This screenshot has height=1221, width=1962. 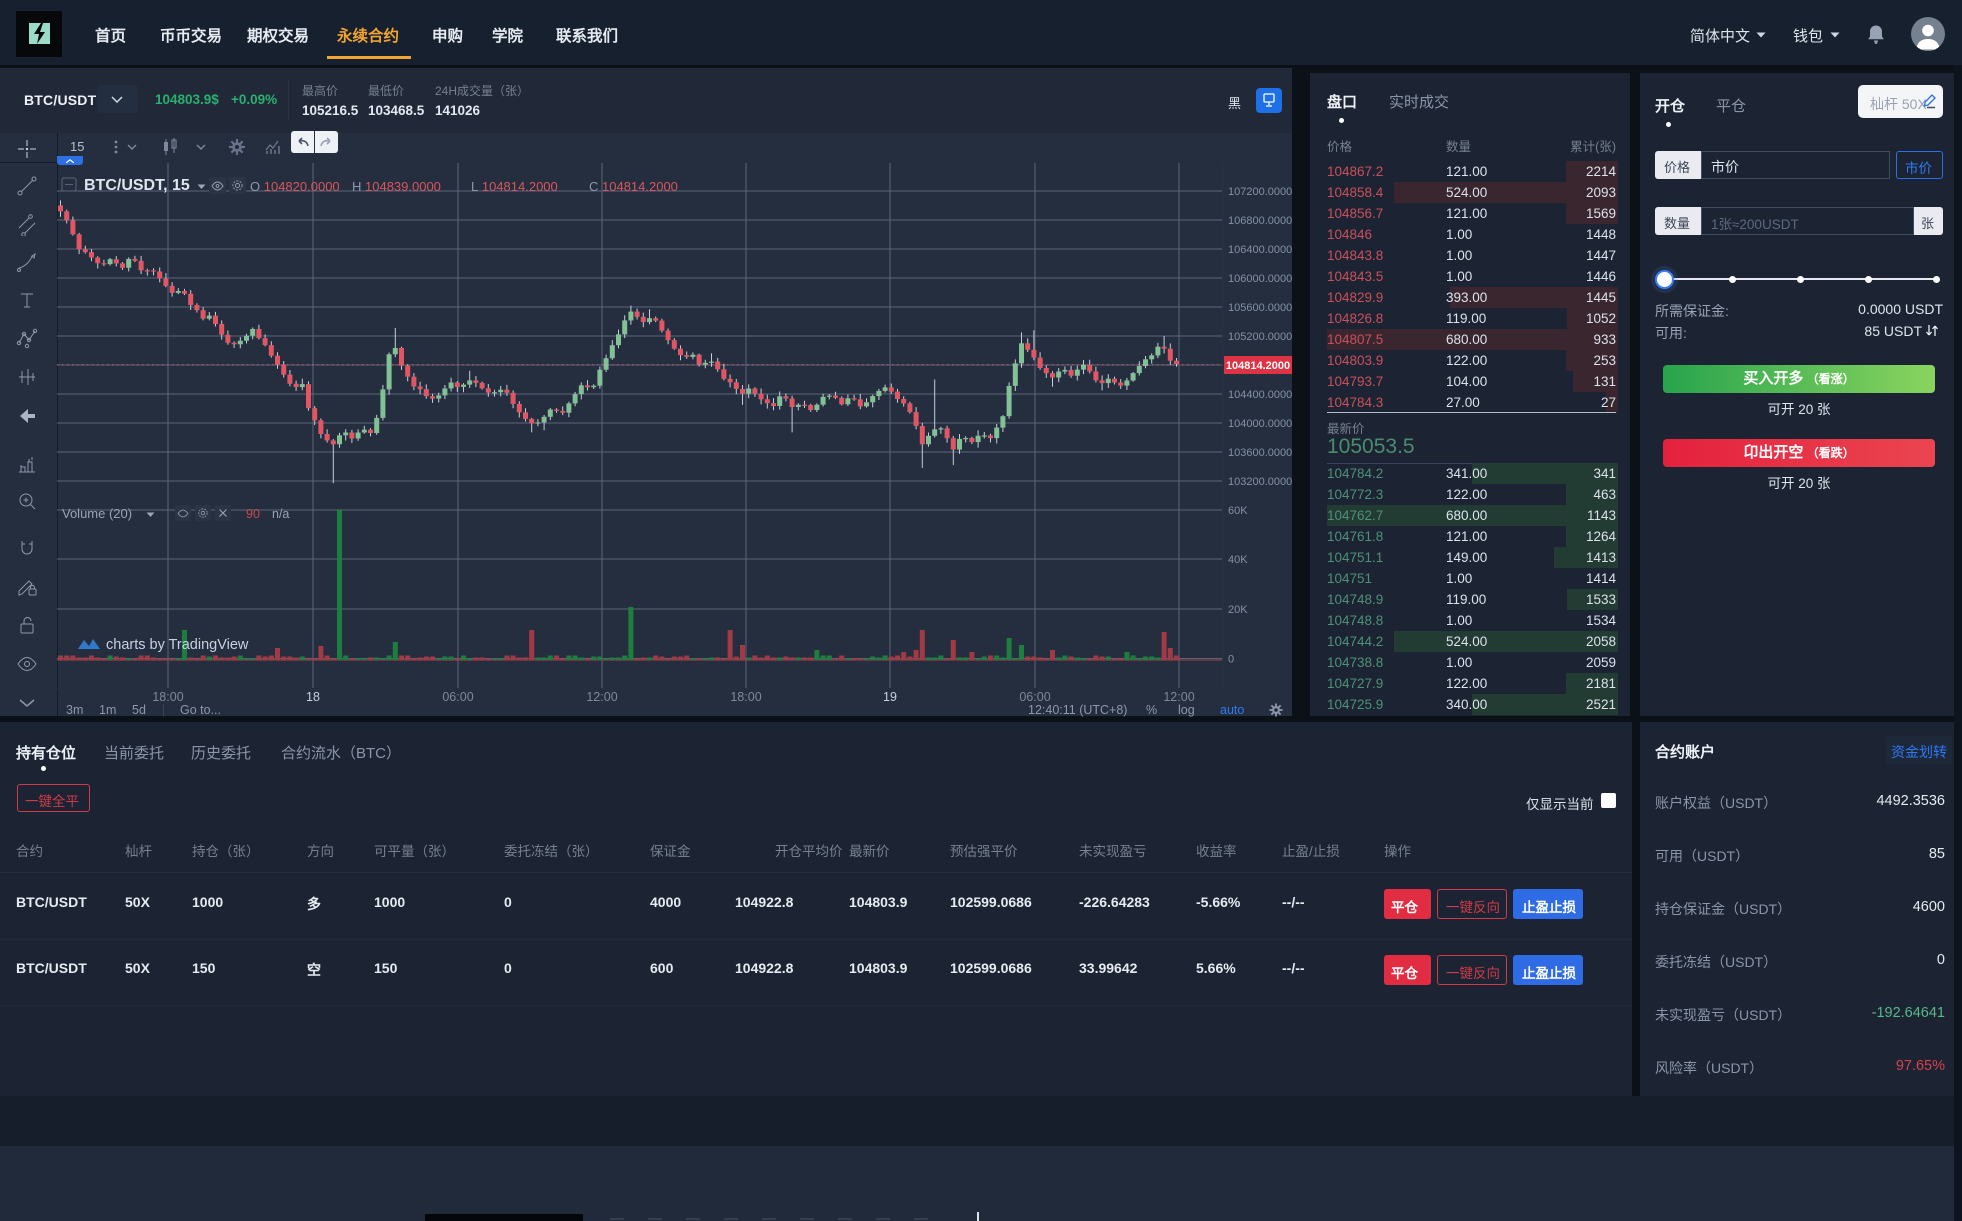 What do you see at coordinates (1260, 308) in the screenshot?
I see `svg-text: 105600.0000` at bounding box center [1260, 308].